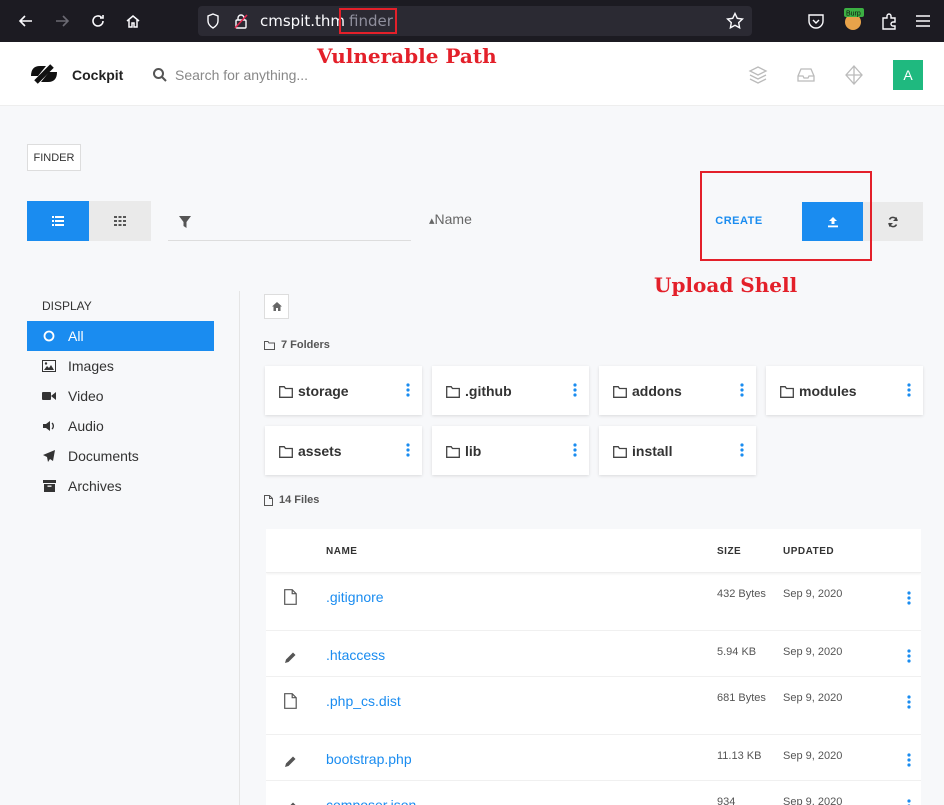 Image resolution: width=944 pixels, height=805 pixels. I want to click on sidebar-item-all: All, so click(120, 336).